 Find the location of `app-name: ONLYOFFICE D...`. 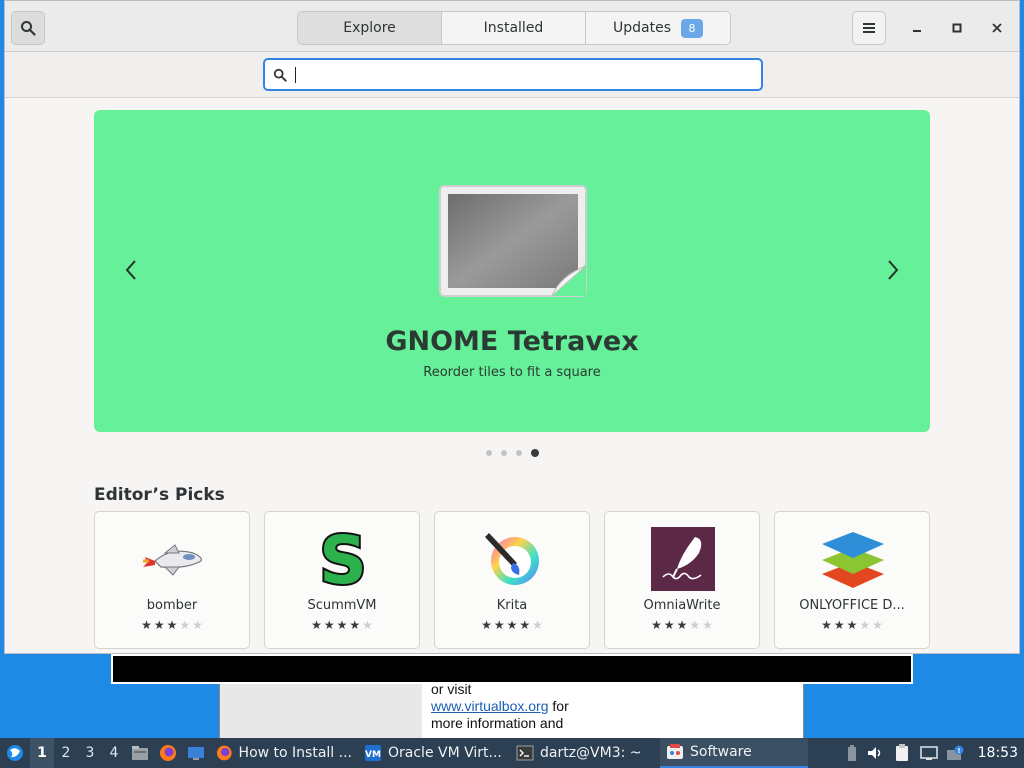

app-name: ONLYOFFICE D... is located at coordinates (852, 605).